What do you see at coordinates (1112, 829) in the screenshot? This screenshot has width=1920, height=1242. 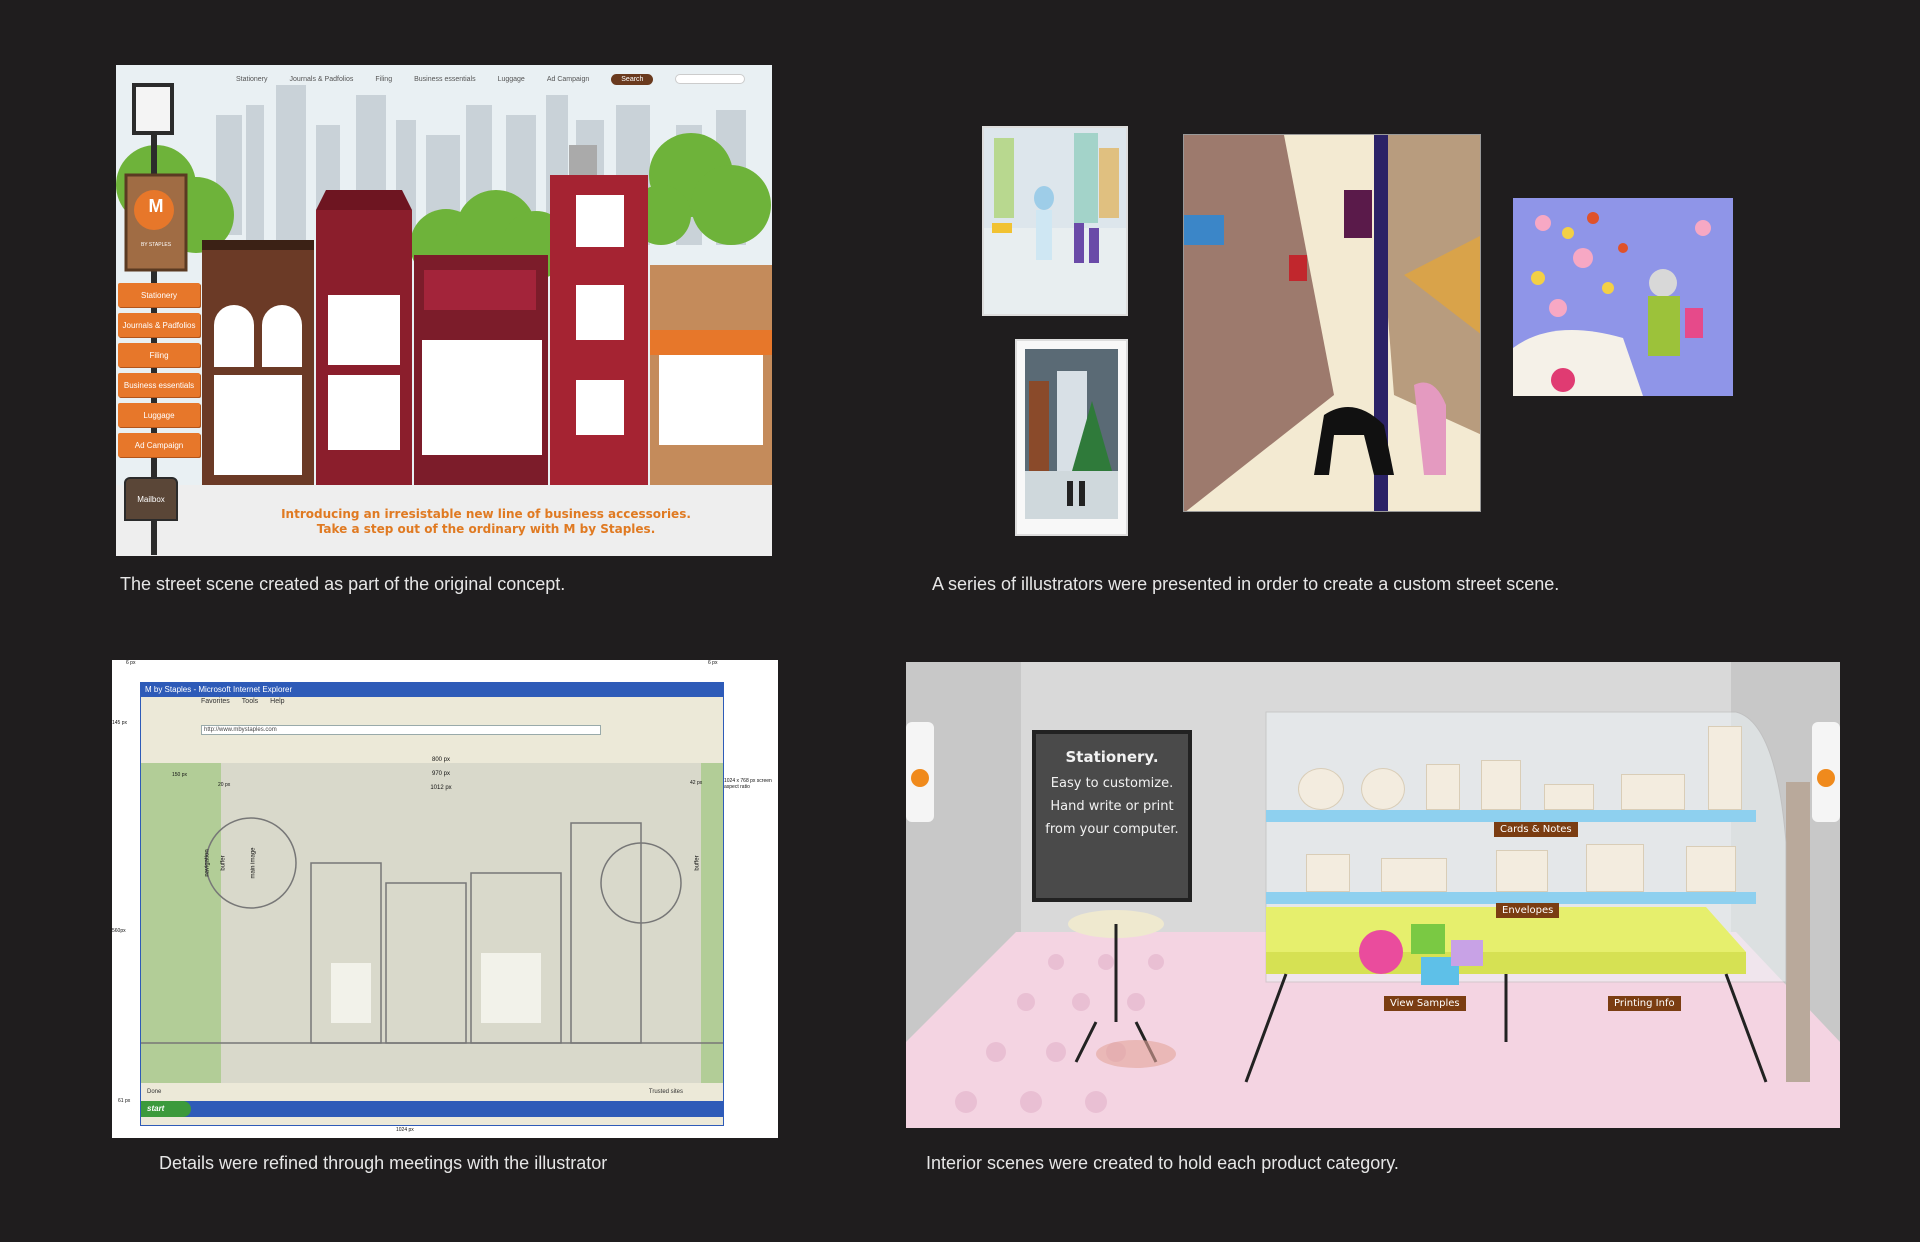 I see `board-line-3: from your computer.` at bounding box center [1112, 829].